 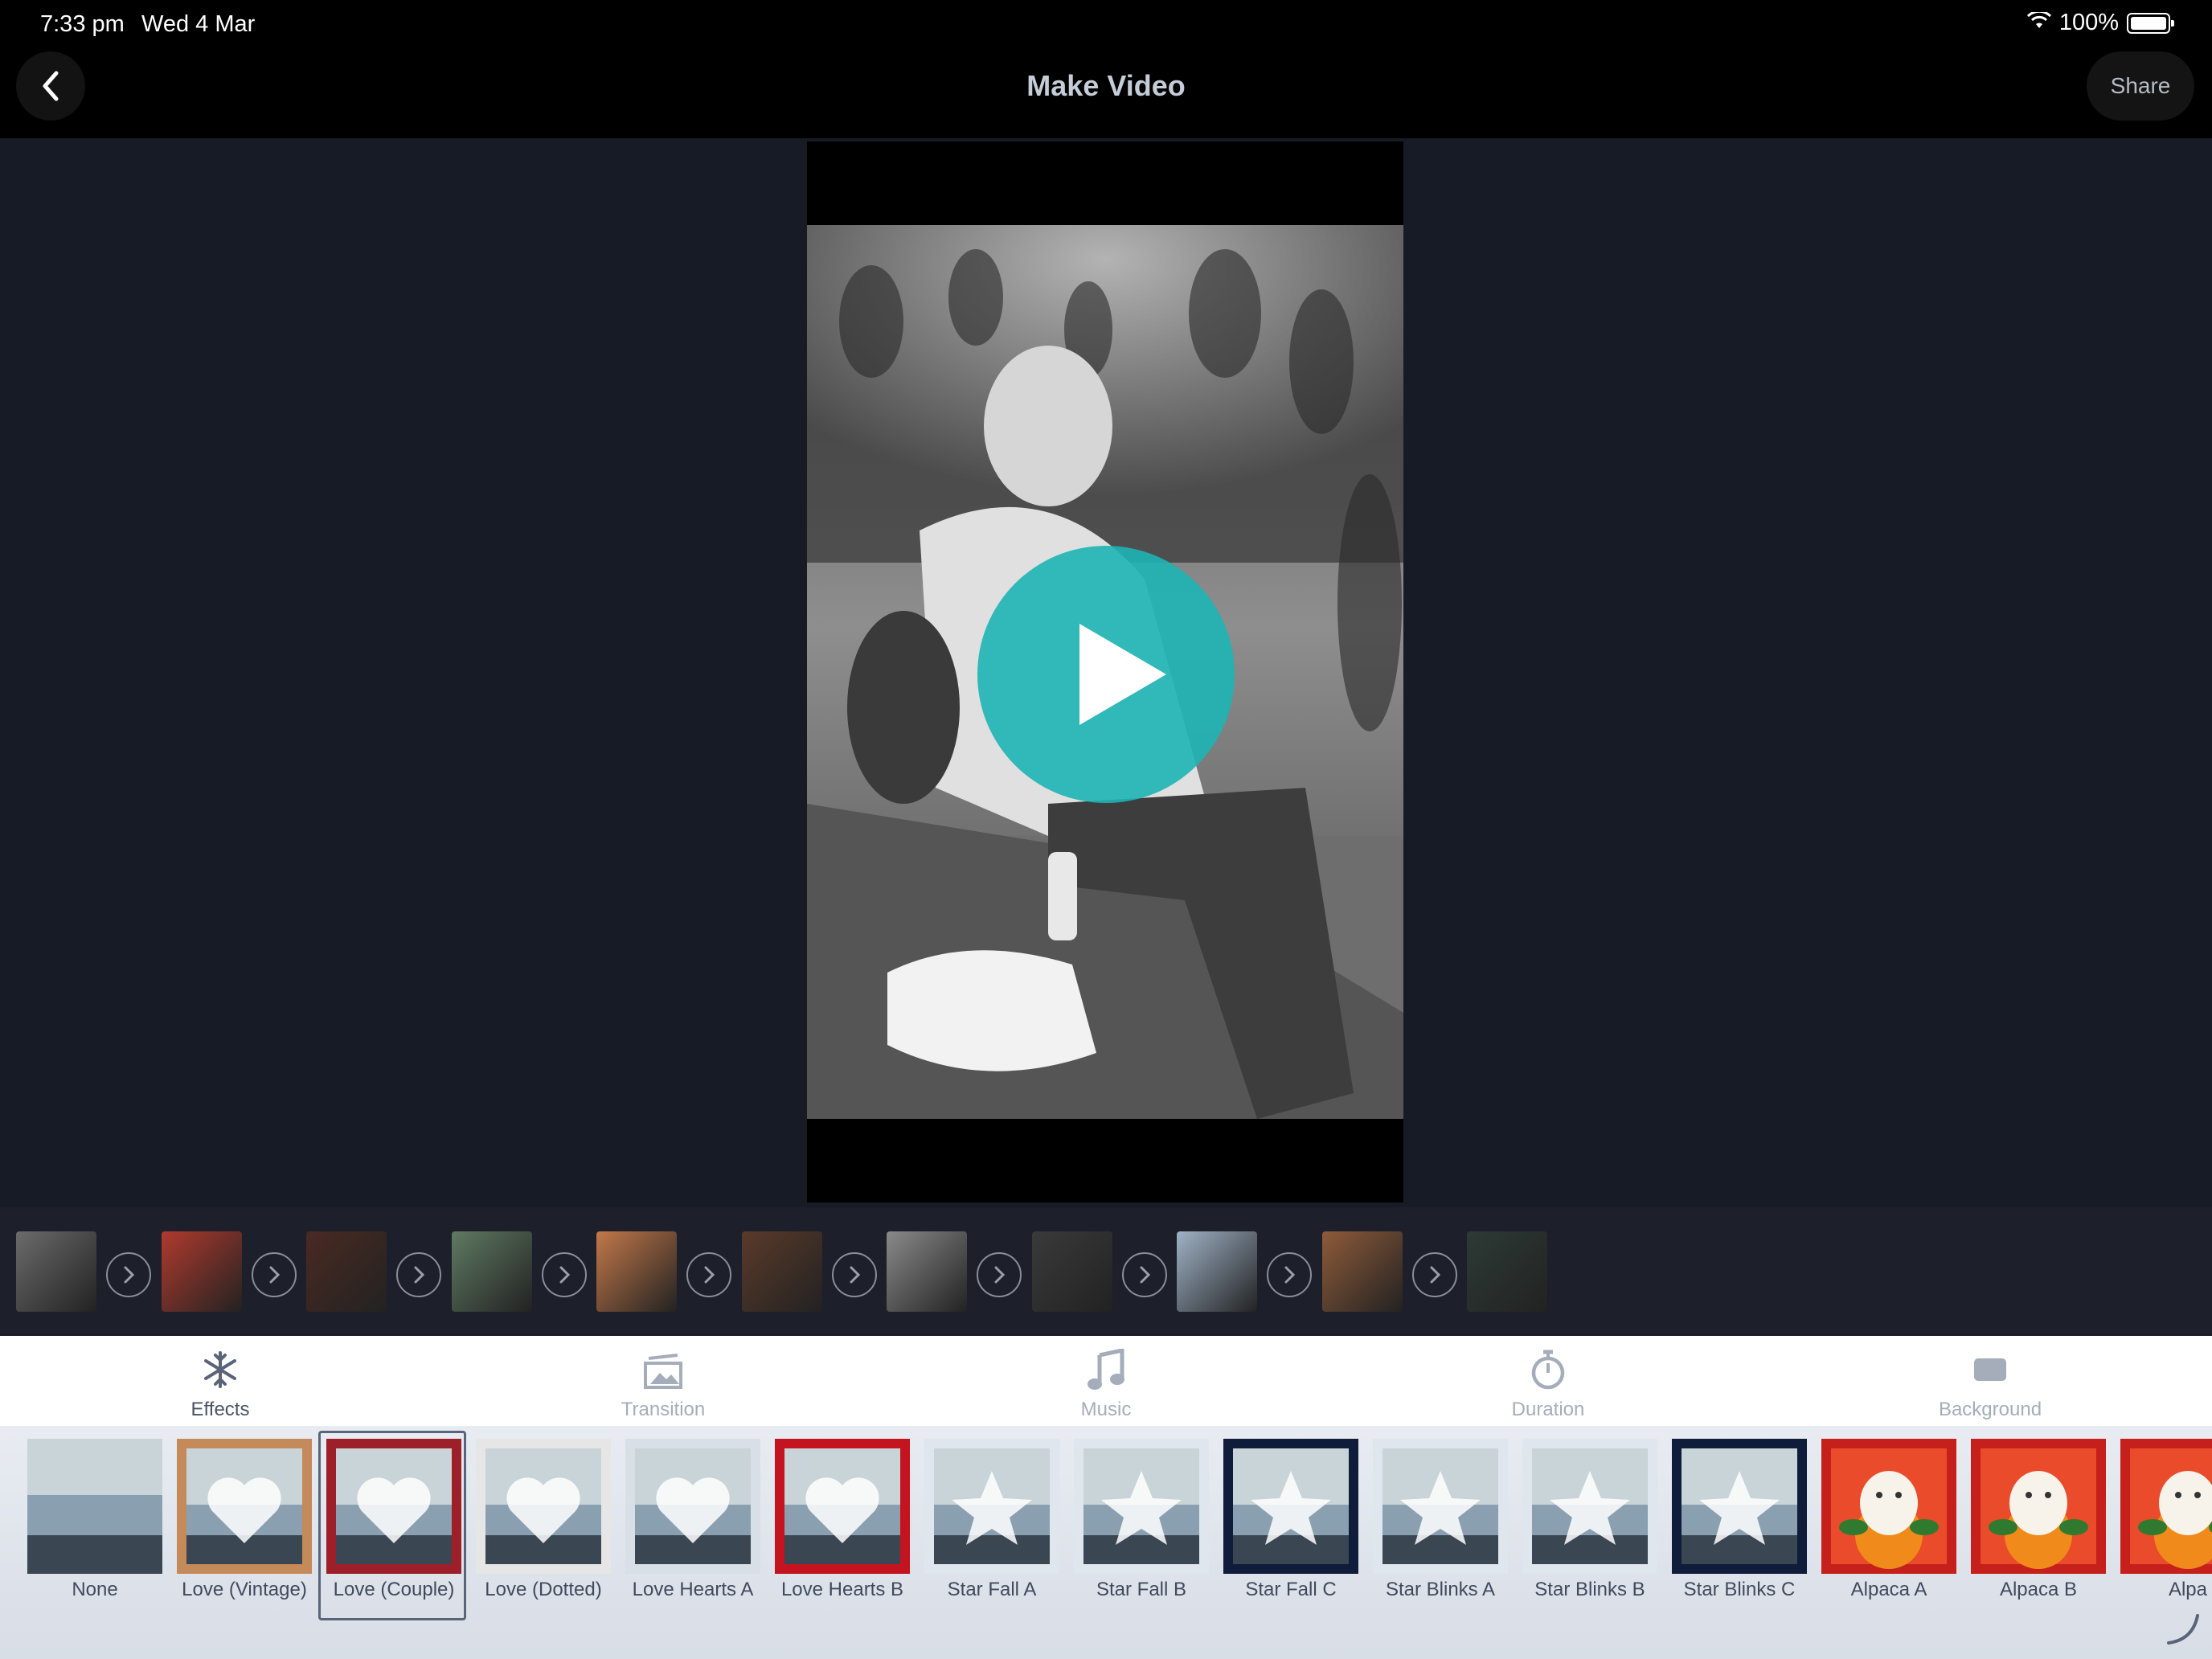 I want to click on tab-music: Music, so click(x=1106, y=1380).